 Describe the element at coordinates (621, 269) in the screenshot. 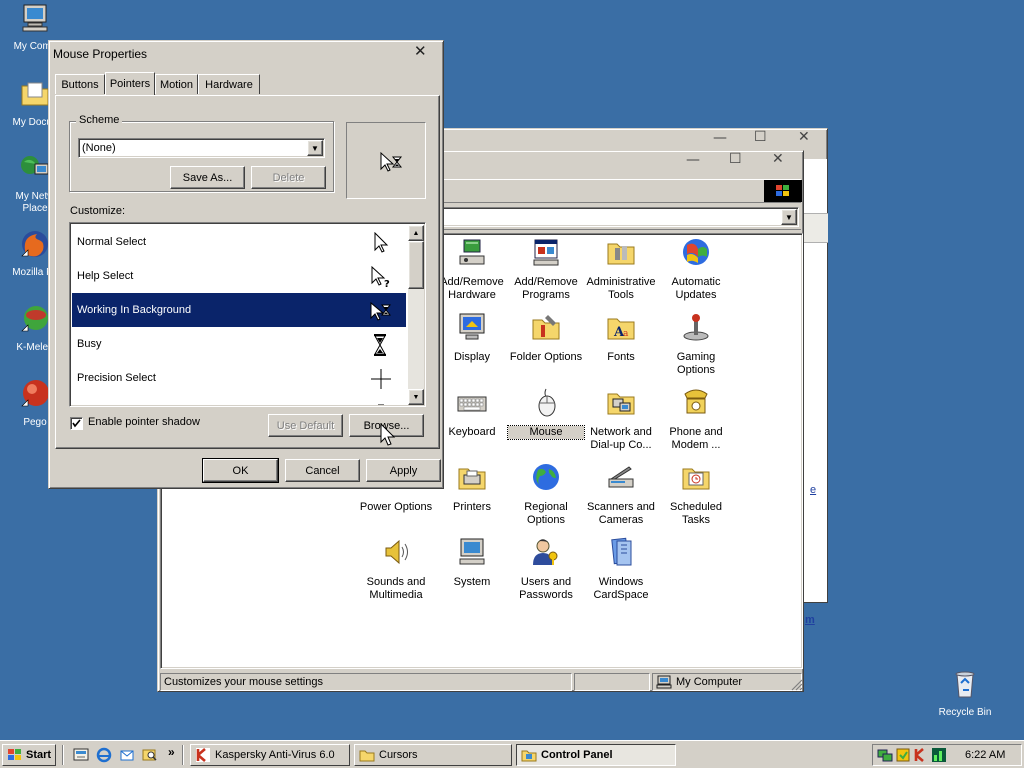

I see `cp-item-administrative-tools: Administrative Tools` at that location.